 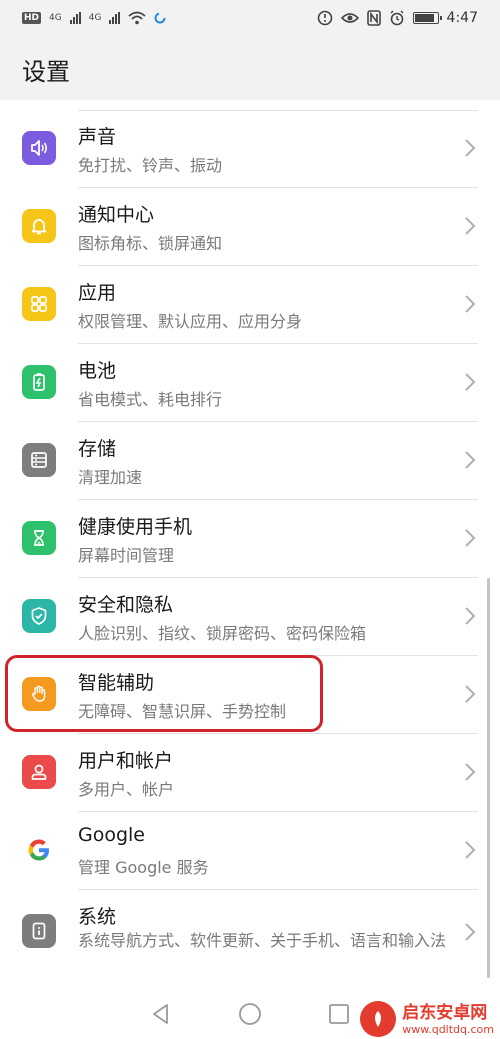 What do you see at coordinates (250, 149) in the screenshot?
I see `setting-item-sound: 声音 免打扰、铃声、振动` at bounding box center [250, 149].